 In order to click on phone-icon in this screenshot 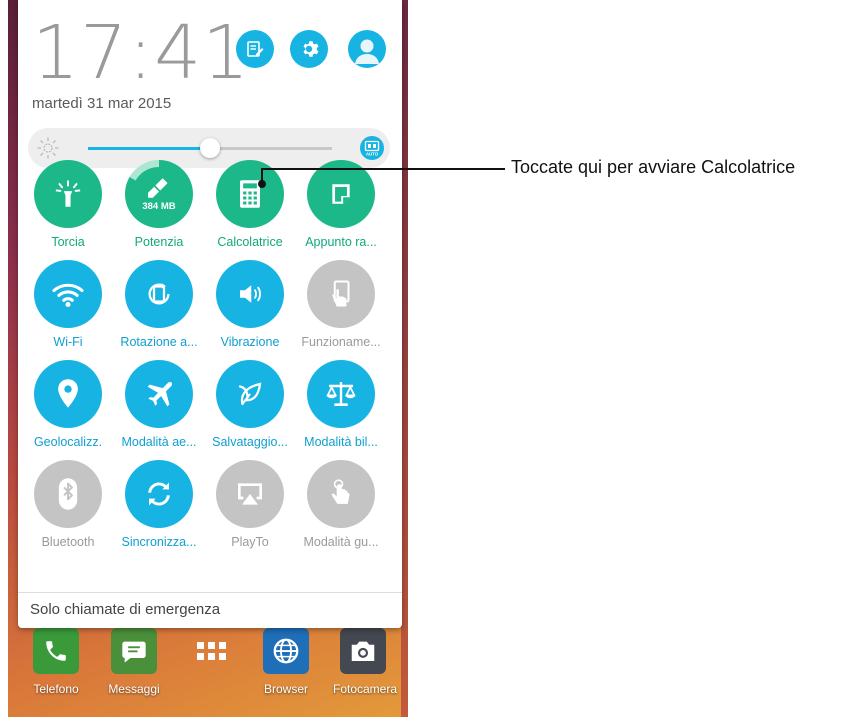, I will do `click(56, 651)`.